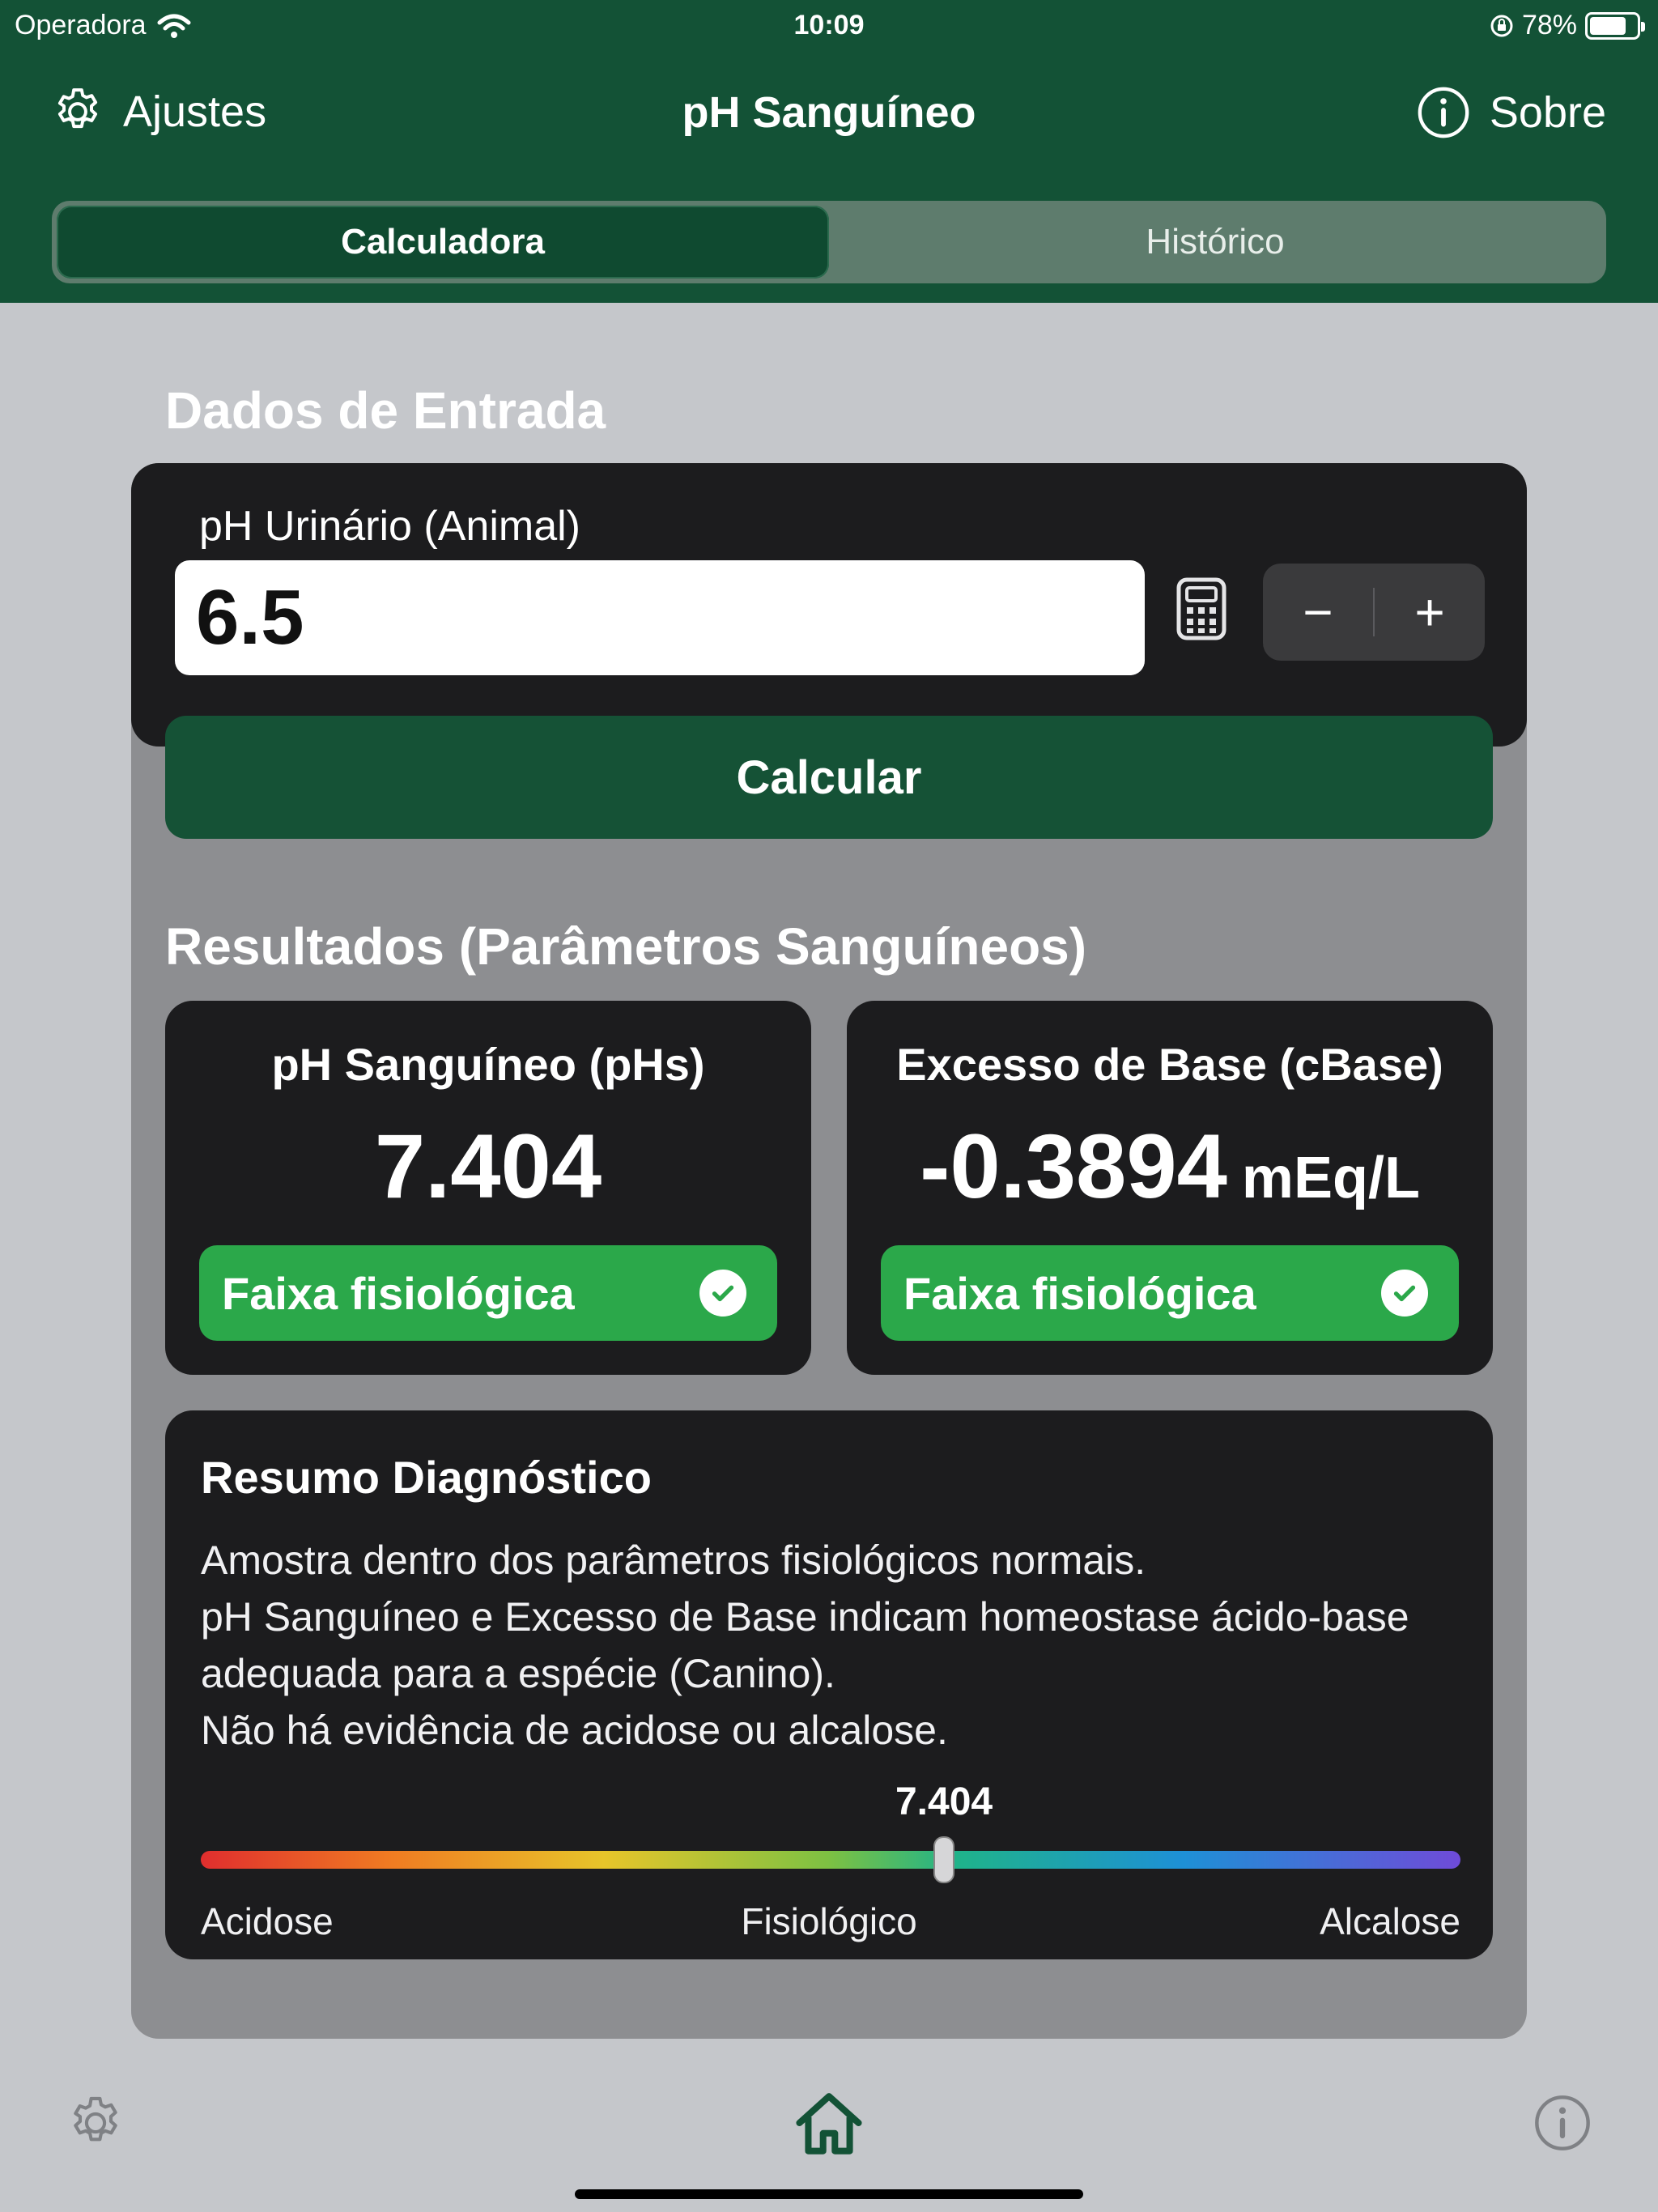 The height and width of the screenshot is (2212, 1658). I want to click on urine-ph-label: pH Urinário (Animal), so click(389, 527).